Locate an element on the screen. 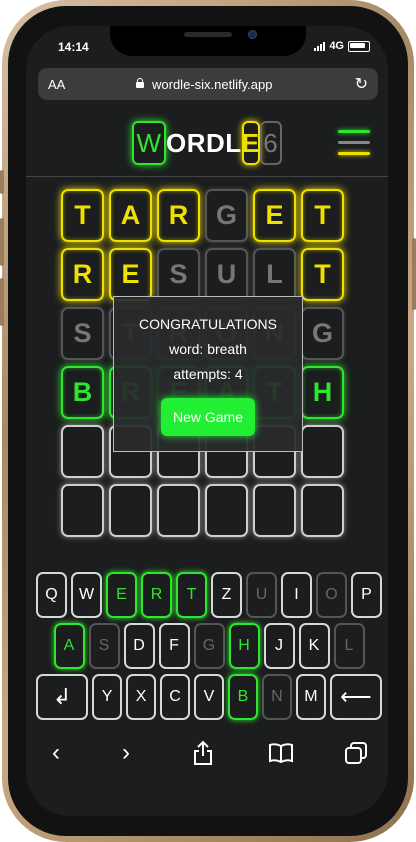 This screenshot has width=416, height=842. logo-e-tile: E is located at coordinates (250, 143).